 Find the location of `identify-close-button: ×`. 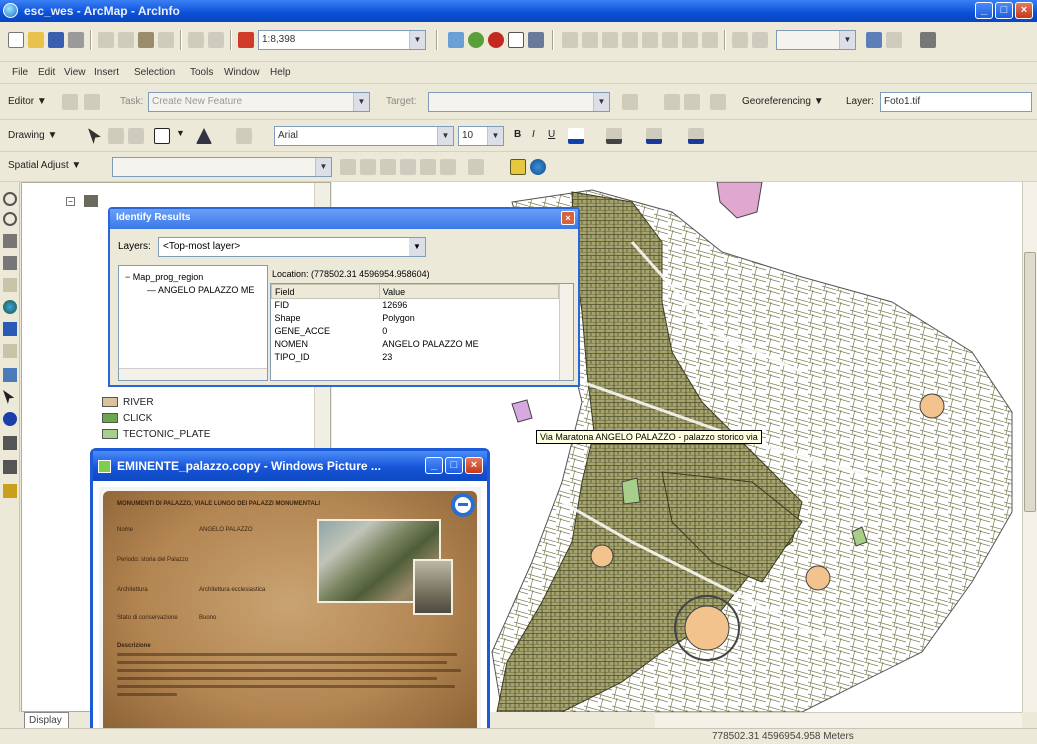

identify-close-button: × is located at coordinates (568, 218).